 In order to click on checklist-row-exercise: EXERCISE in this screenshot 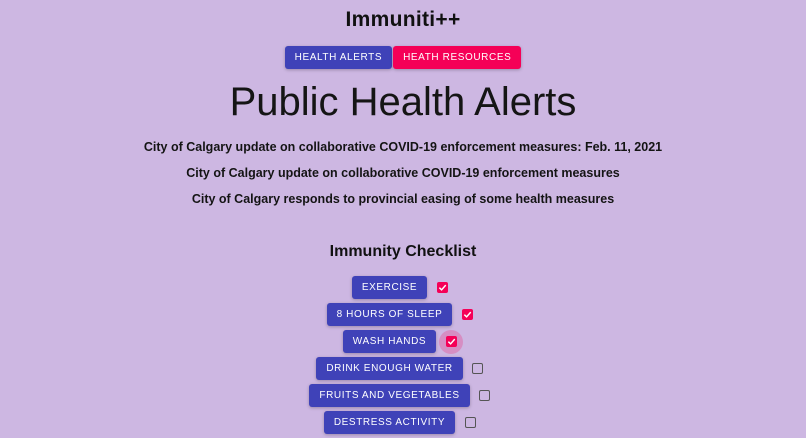, I will do `click(403, 287)`.